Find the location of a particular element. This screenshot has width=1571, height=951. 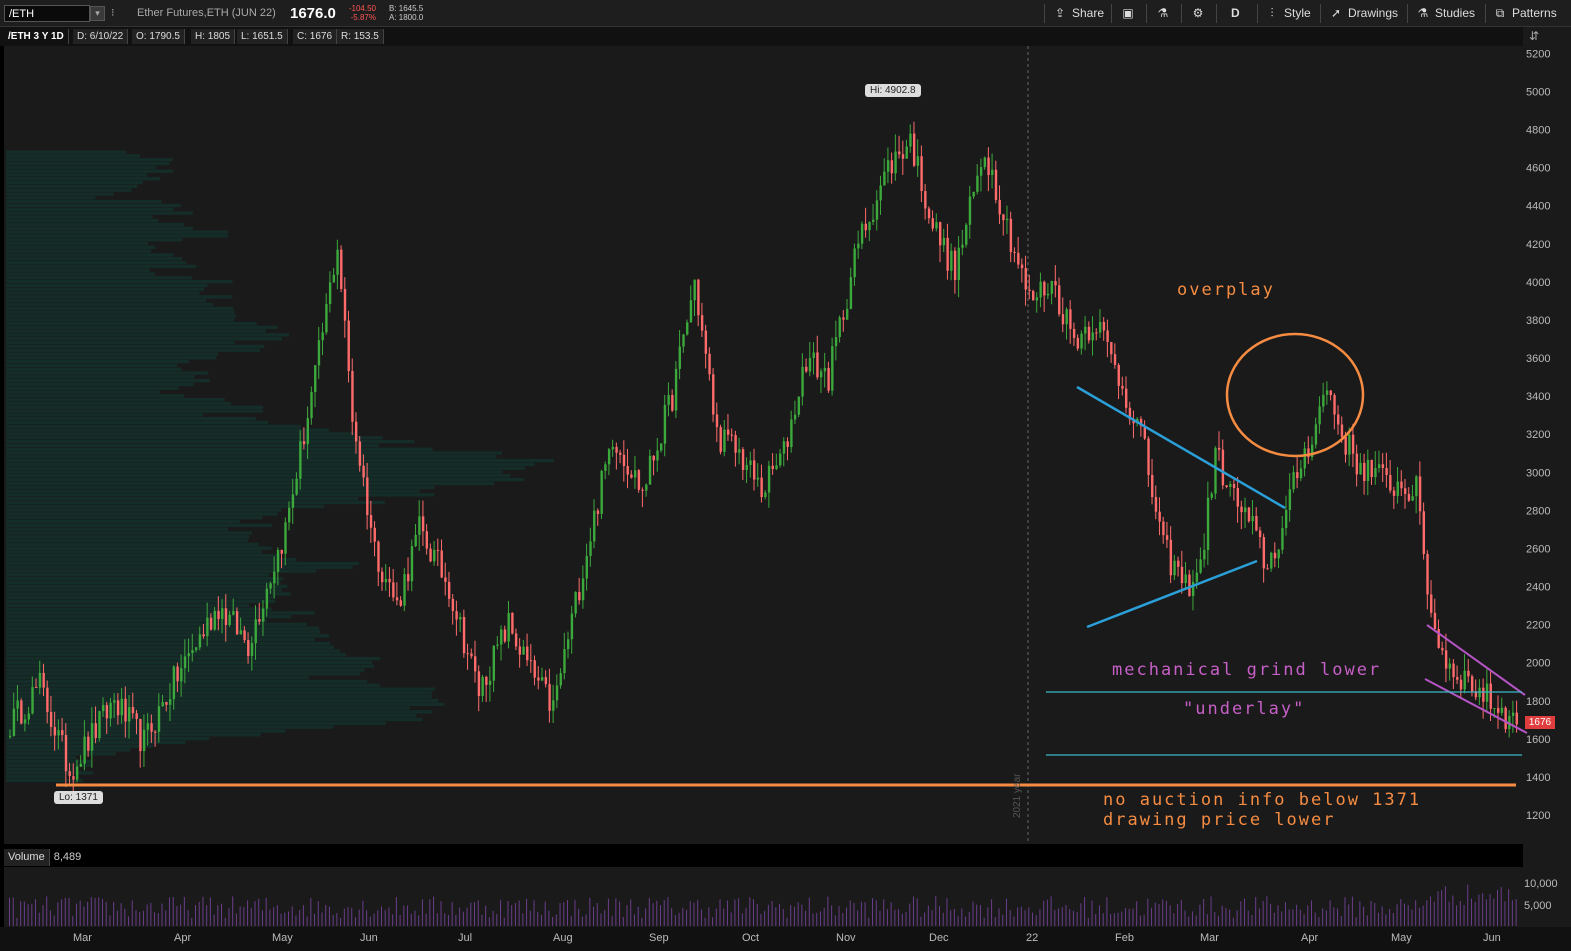

no-auction-annotation: no auction info below 1371 is located at coordinates (1262, 800).